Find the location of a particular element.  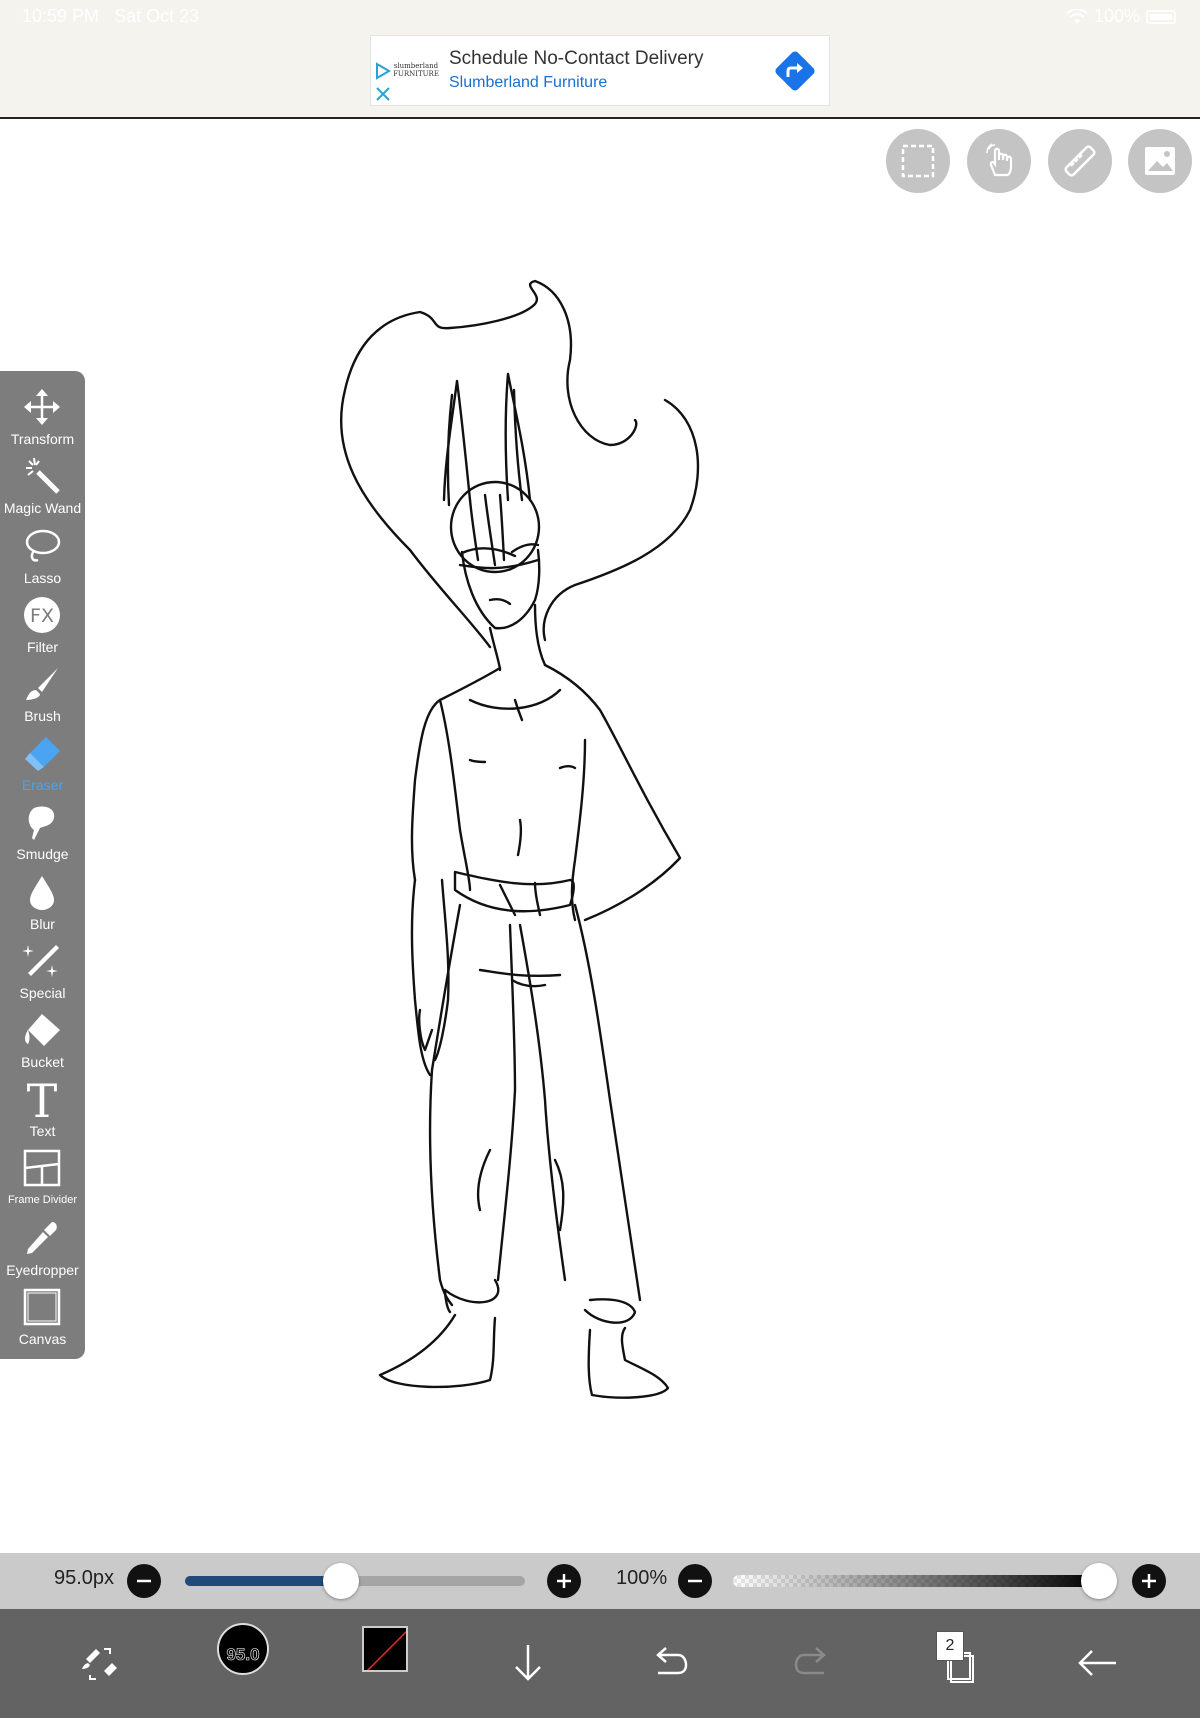

tool-transform: Transform is located at coordinates (42, 417).